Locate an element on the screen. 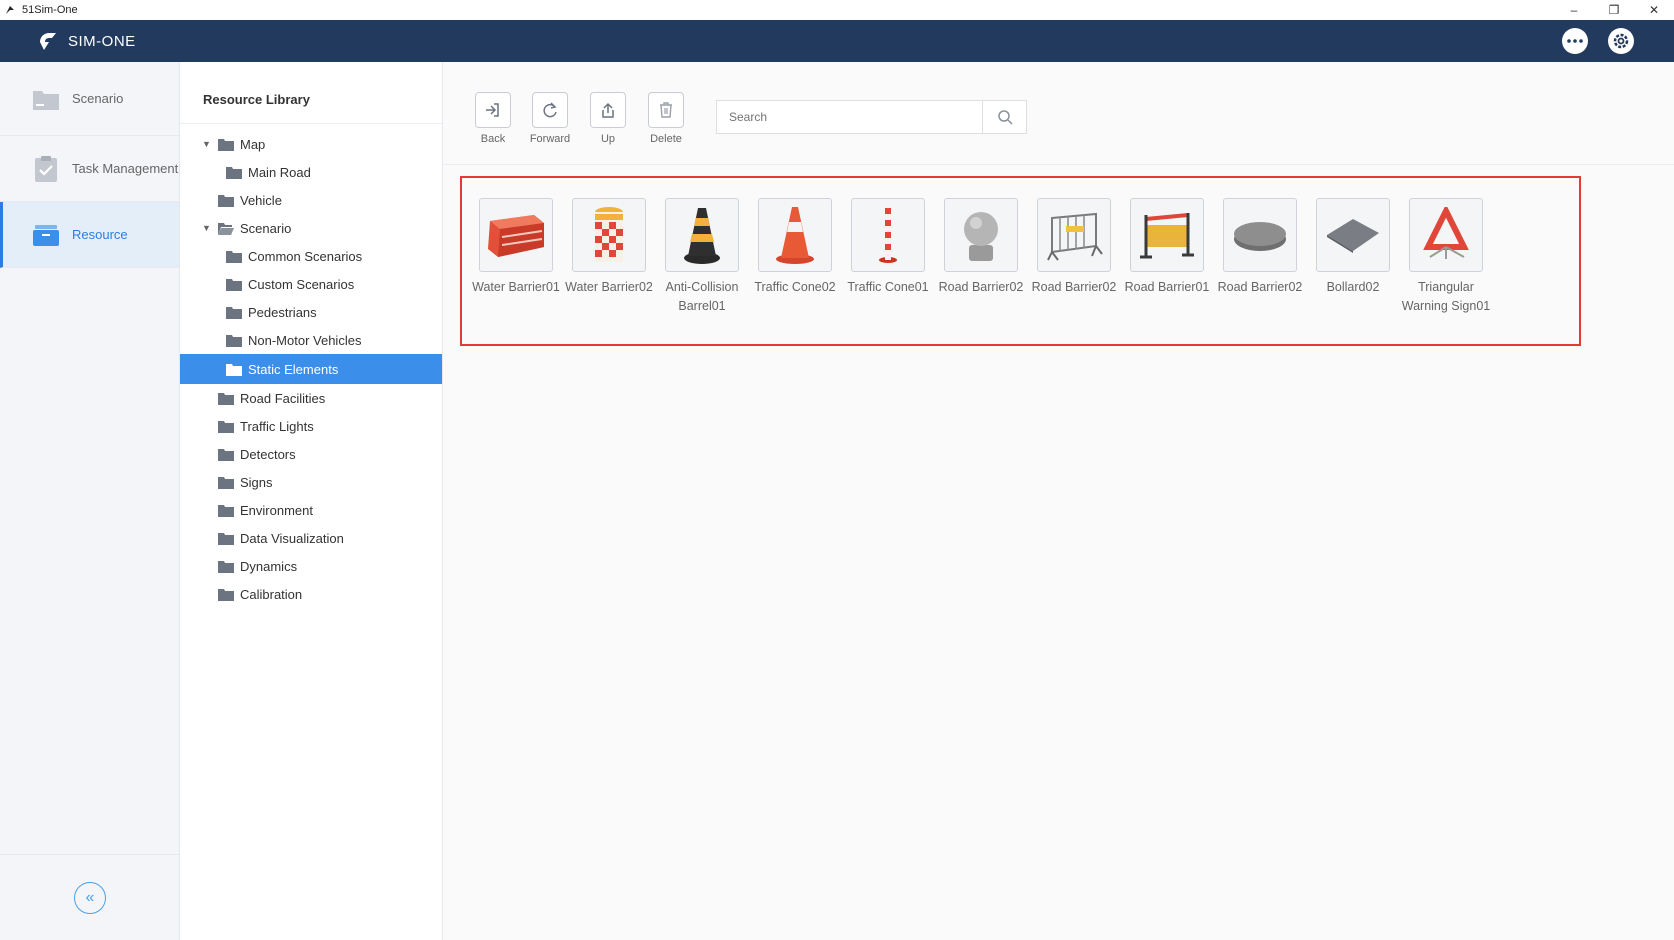 The height and width of the screenshot is (940, 1674). asset-road-barrier02-a: Road Barrier02 is located at coordinates (981, 247).